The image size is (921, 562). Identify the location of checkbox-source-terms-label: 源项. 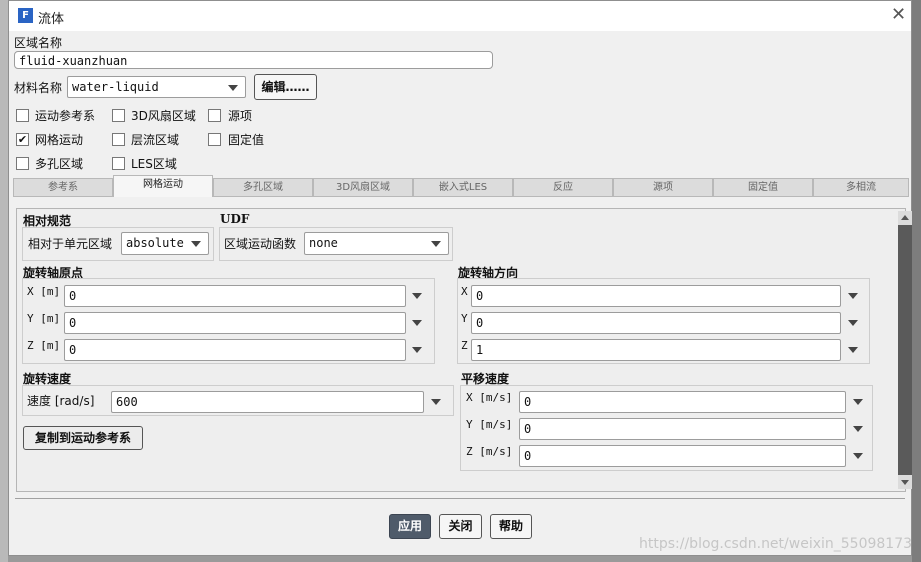
(240, 116).